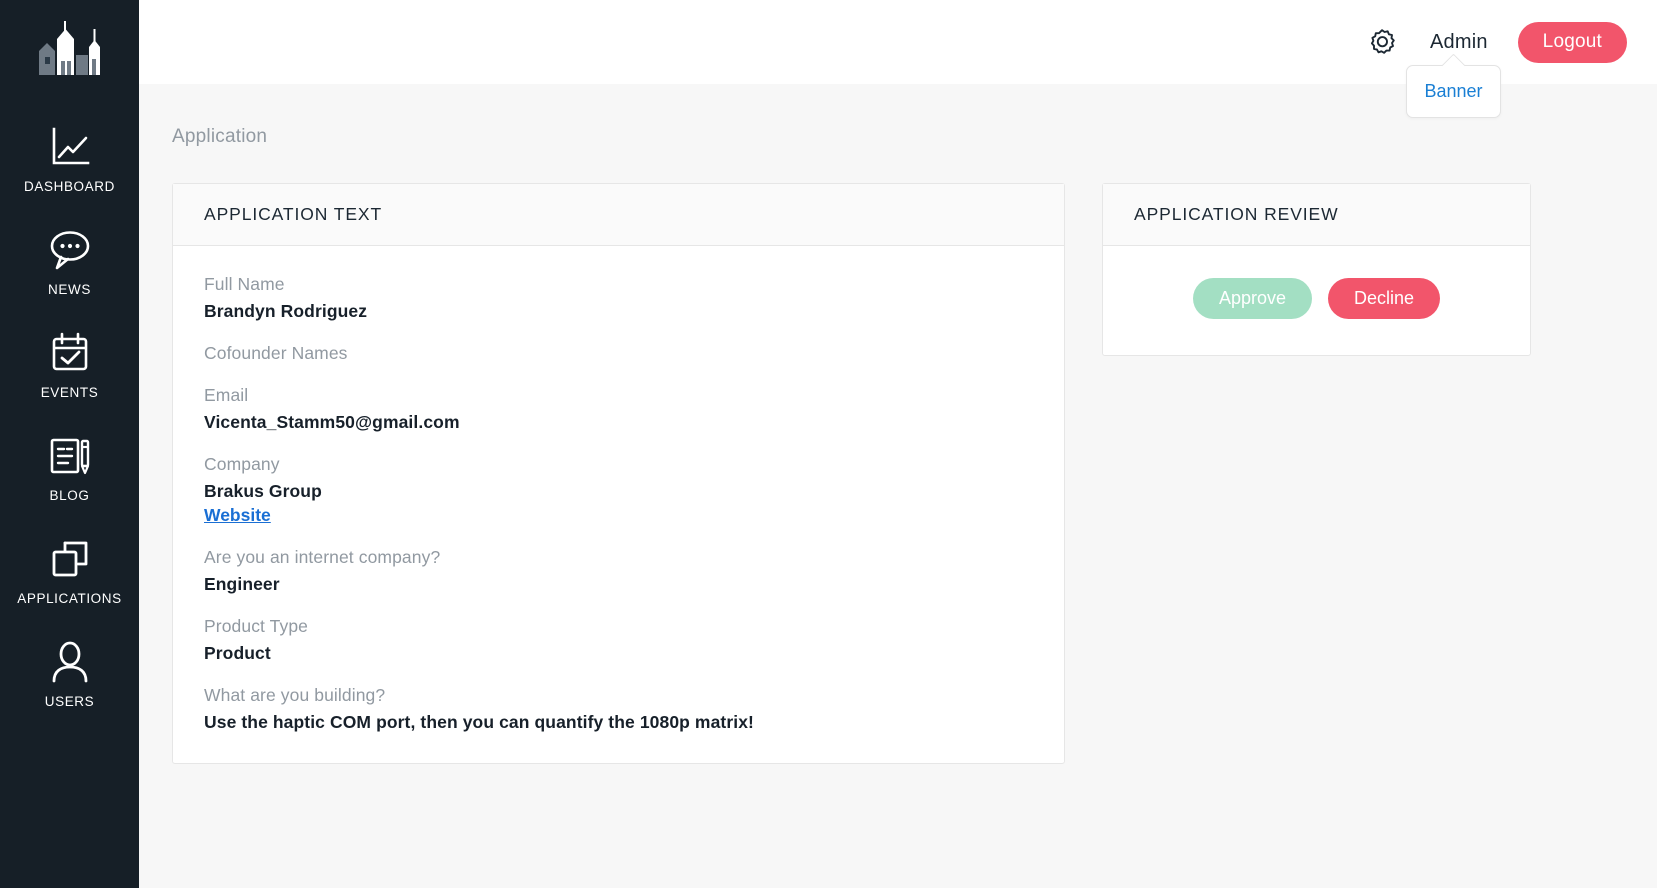  Describe the element at coordinates (70, 147) in the screenshot. I see `line-chart-icon` at that location.